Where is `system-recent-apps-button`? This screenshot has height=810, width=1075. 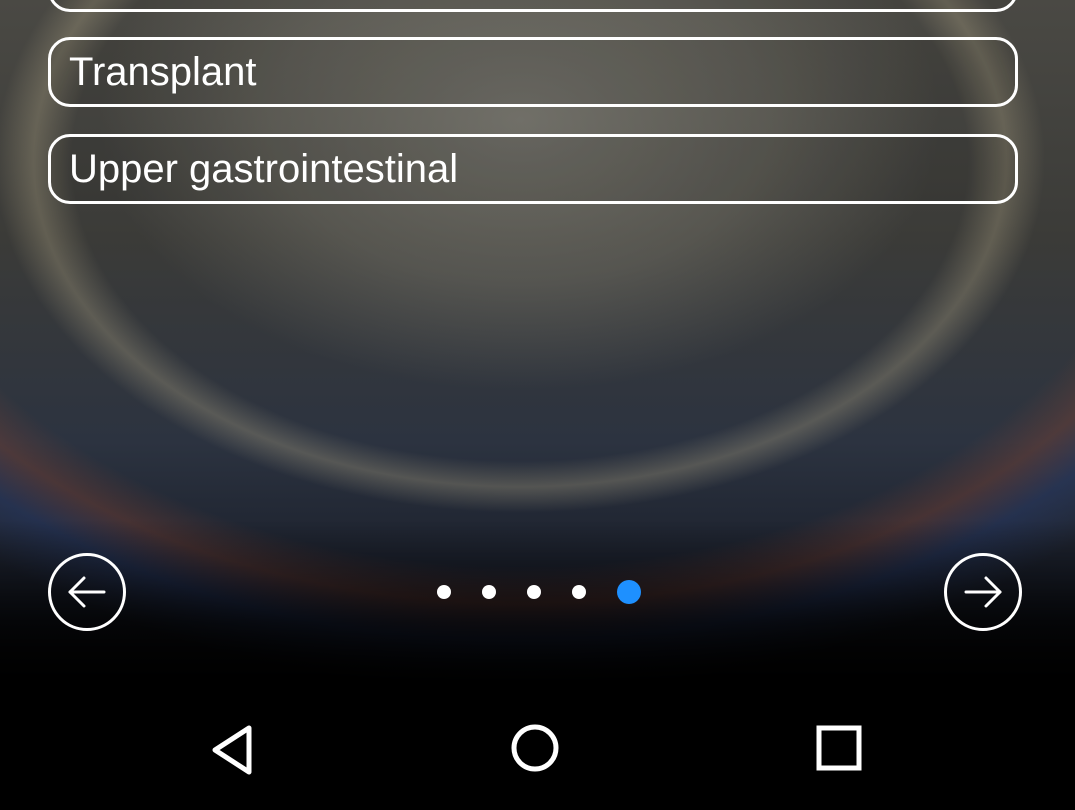
system-recent-apps-button is located at coordinates (839, 750).